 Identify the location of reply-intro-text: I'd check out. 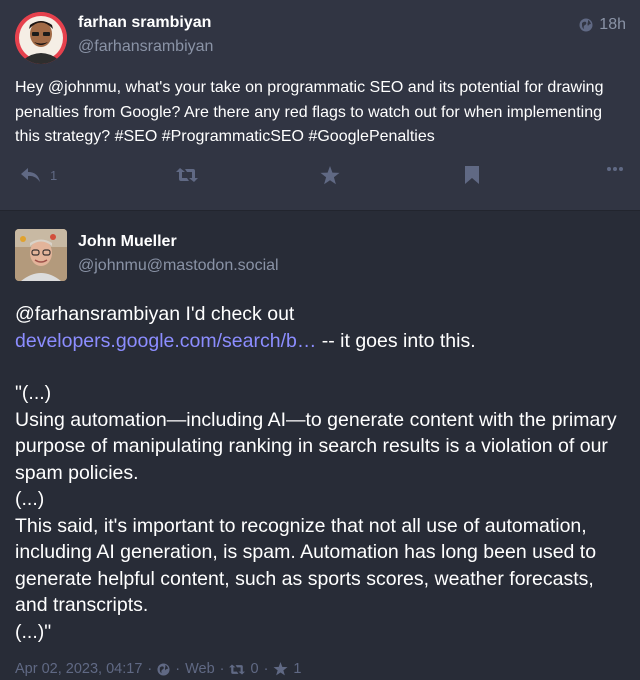
(237, 314).